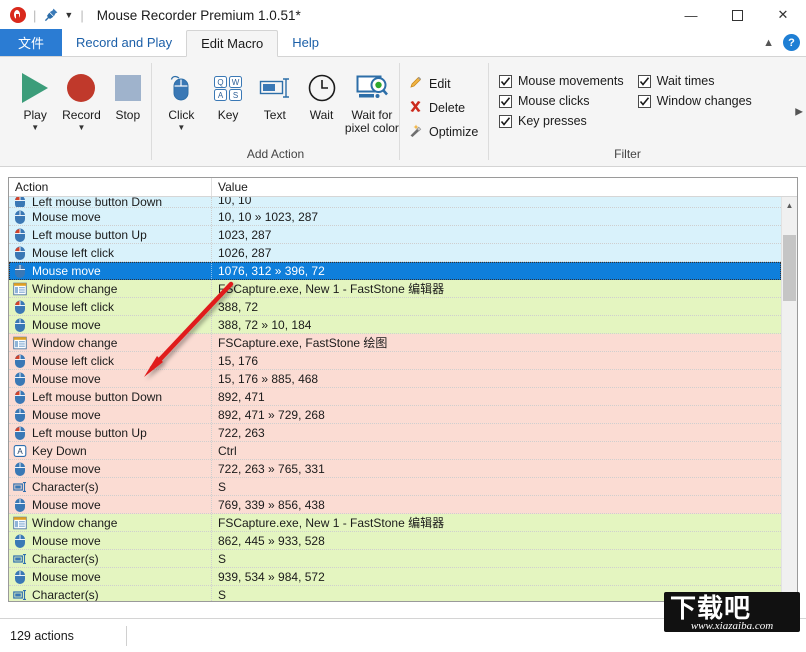  Describe the element at coordinates (228, 93) in the screenshot. I see `add-key-button: QW AS Key` at that location.